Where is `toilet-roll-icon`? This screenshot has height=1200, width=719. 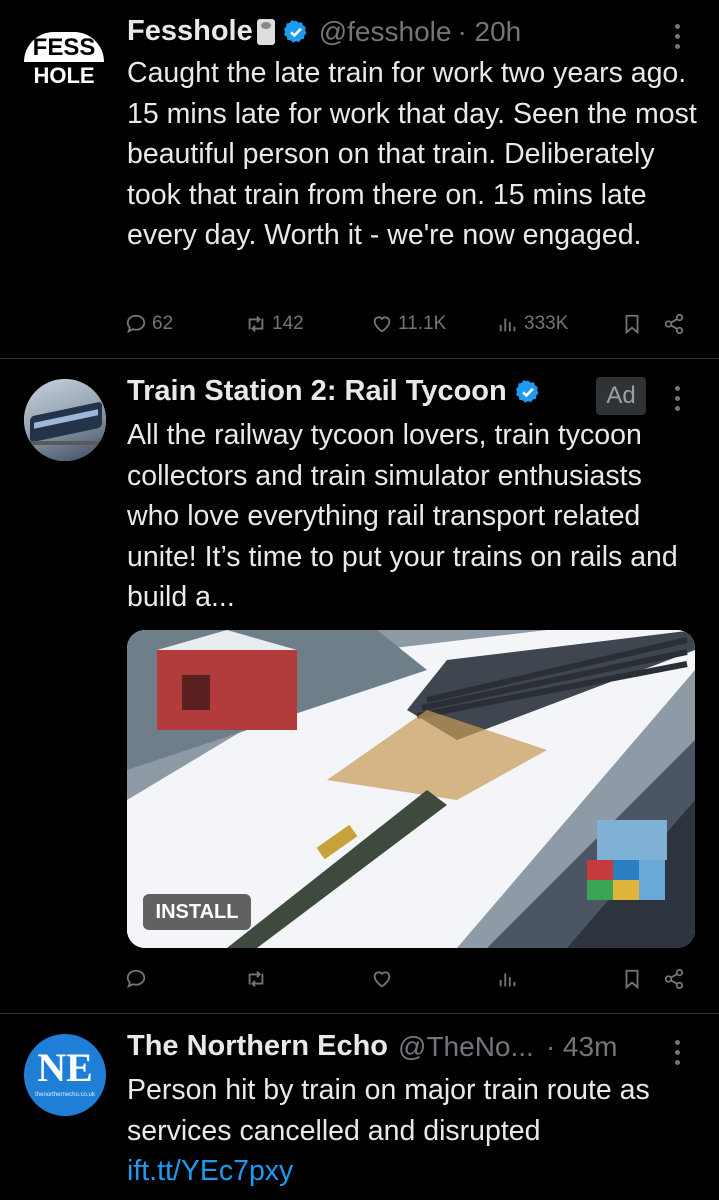
toilet-roll-icon is located at coordinates (265, 31).